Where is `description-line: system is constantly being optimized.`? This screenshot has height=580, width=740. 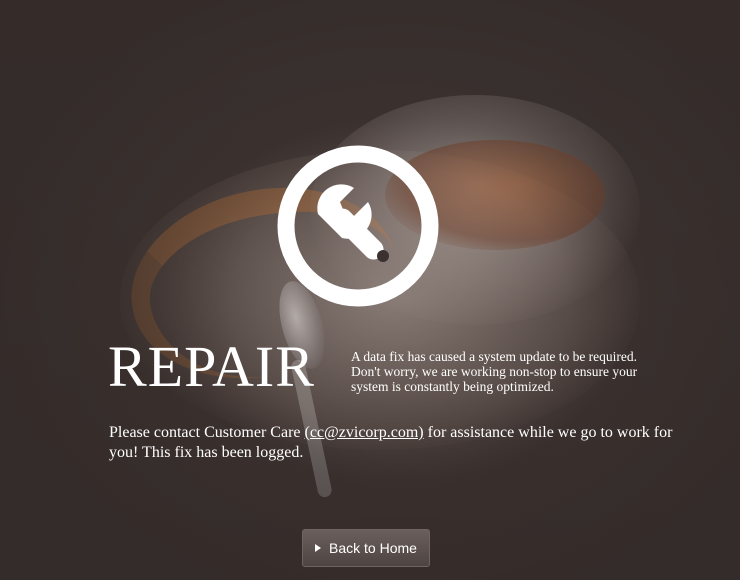
description-line: system is constantly being optimized. is located at coordinates (452, 386).